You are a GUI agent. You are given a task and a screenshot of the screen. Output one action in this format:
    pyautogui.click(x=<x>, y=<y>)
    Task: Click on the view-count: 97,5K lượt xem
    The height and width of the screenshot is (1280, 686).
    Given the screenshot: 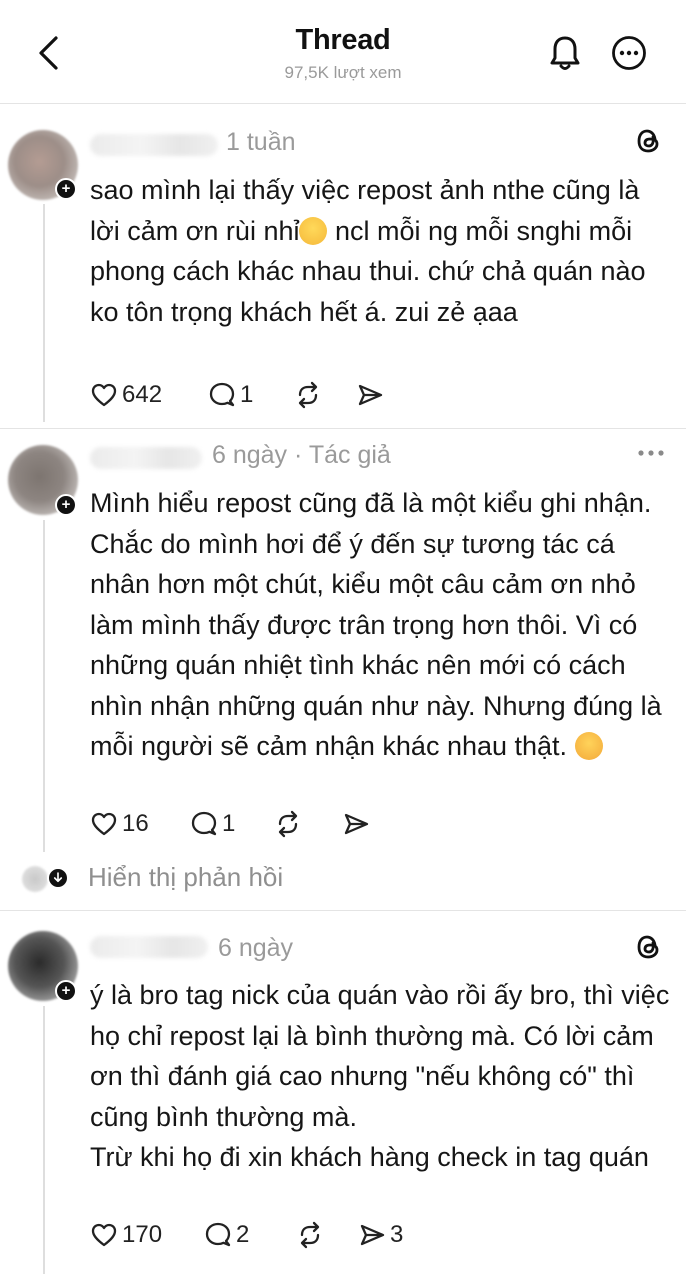 What is the action you would take?
    pyautogui.click(x=343, y=72)
    